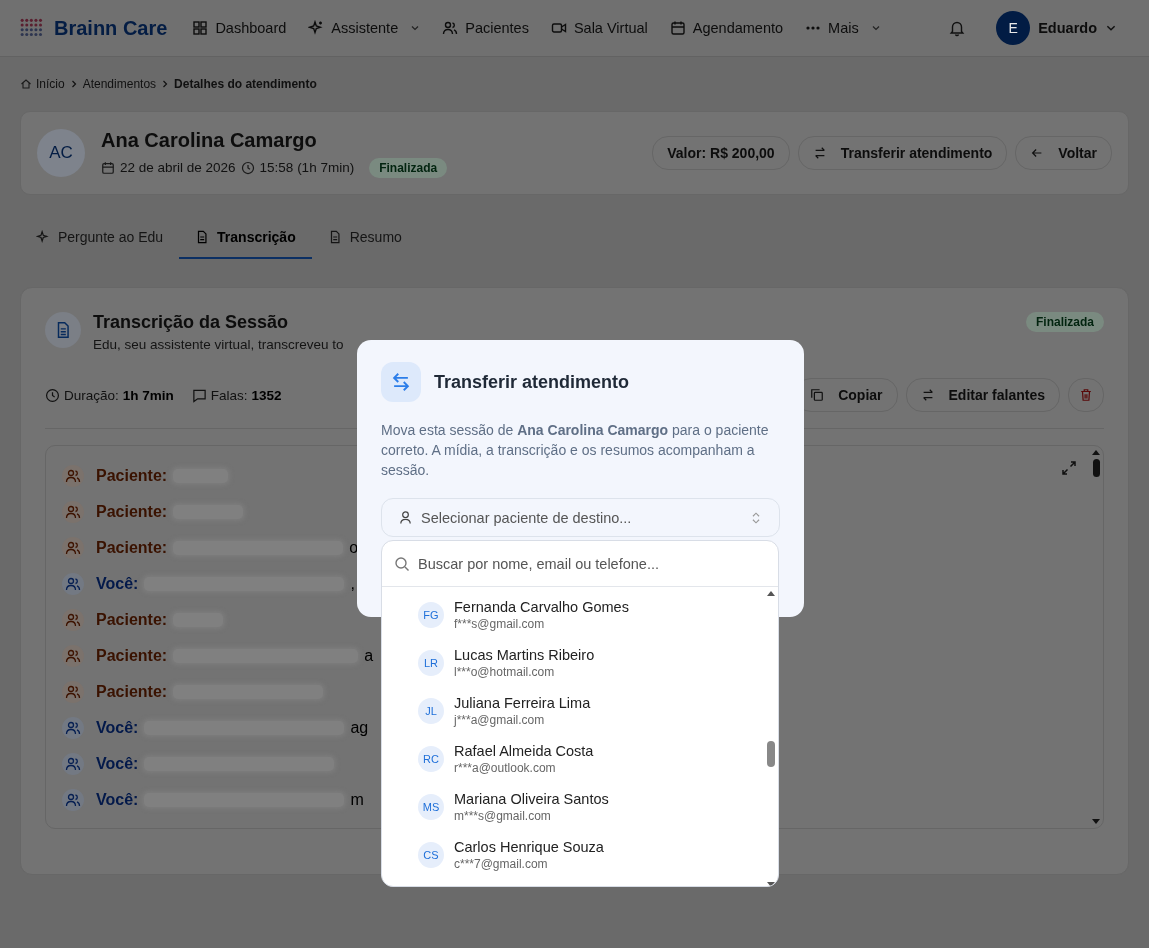  What do you see at coordinates (401, 382) in the screenshot?
I see `swap-arrows-icon` at bounding box center [401, 382].